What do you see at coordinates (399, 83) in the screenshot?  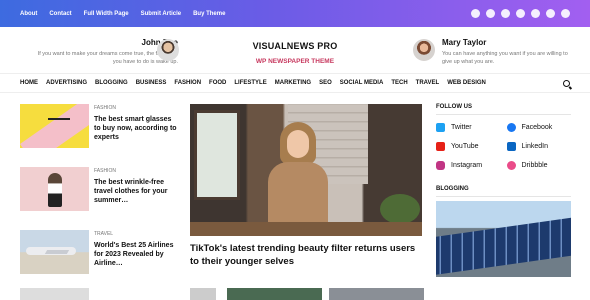 I see `nav-tech: TECH` at bounding box center [399, 83].